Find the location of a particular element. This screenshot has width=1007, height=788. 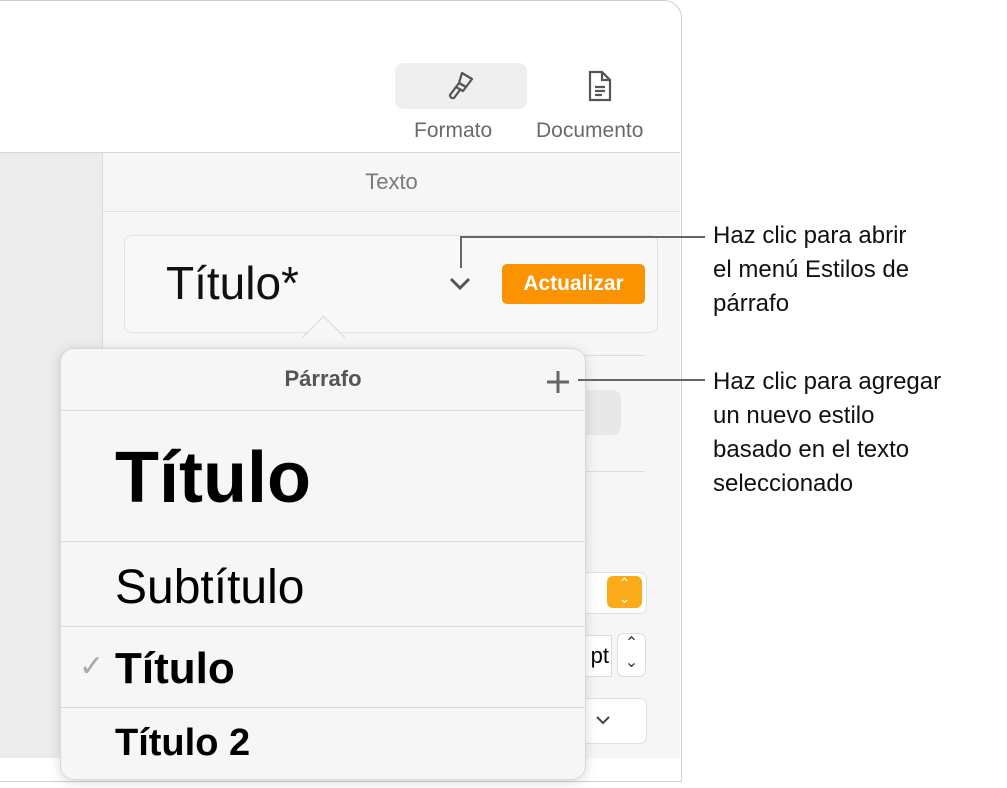

style-item-label: Título 2 is located at coordinates (183, 743).